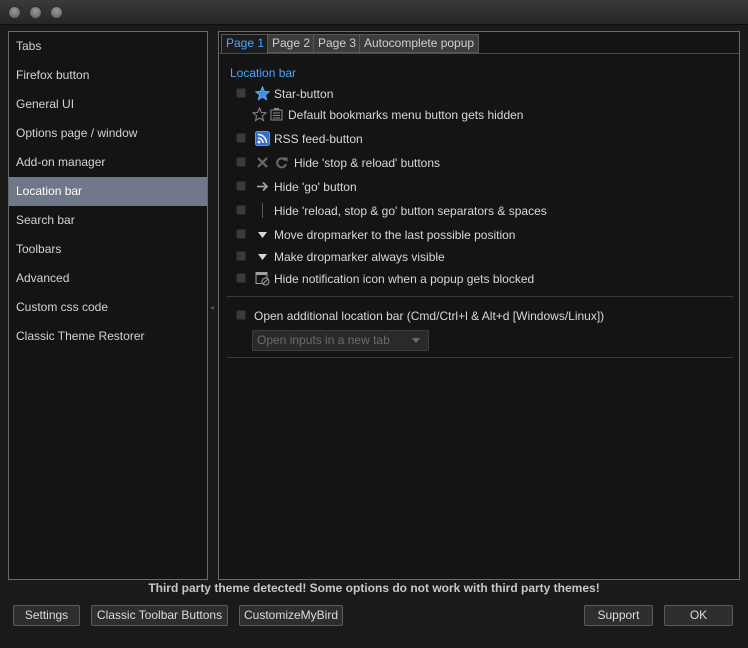 This screenshot has height=648, width=748. What do you see at coordinates (108, 278) in the screenshot?
I see `sidebar-item-advanced: Advanced` at bounding box center [108, 278].